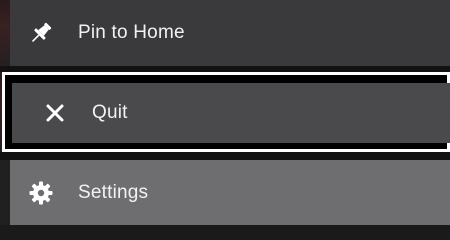 The image size is (450, 240). Describe the element at coordinates (110, 112) in the screenshot. I see `menu-item-label: Quit` at that location.